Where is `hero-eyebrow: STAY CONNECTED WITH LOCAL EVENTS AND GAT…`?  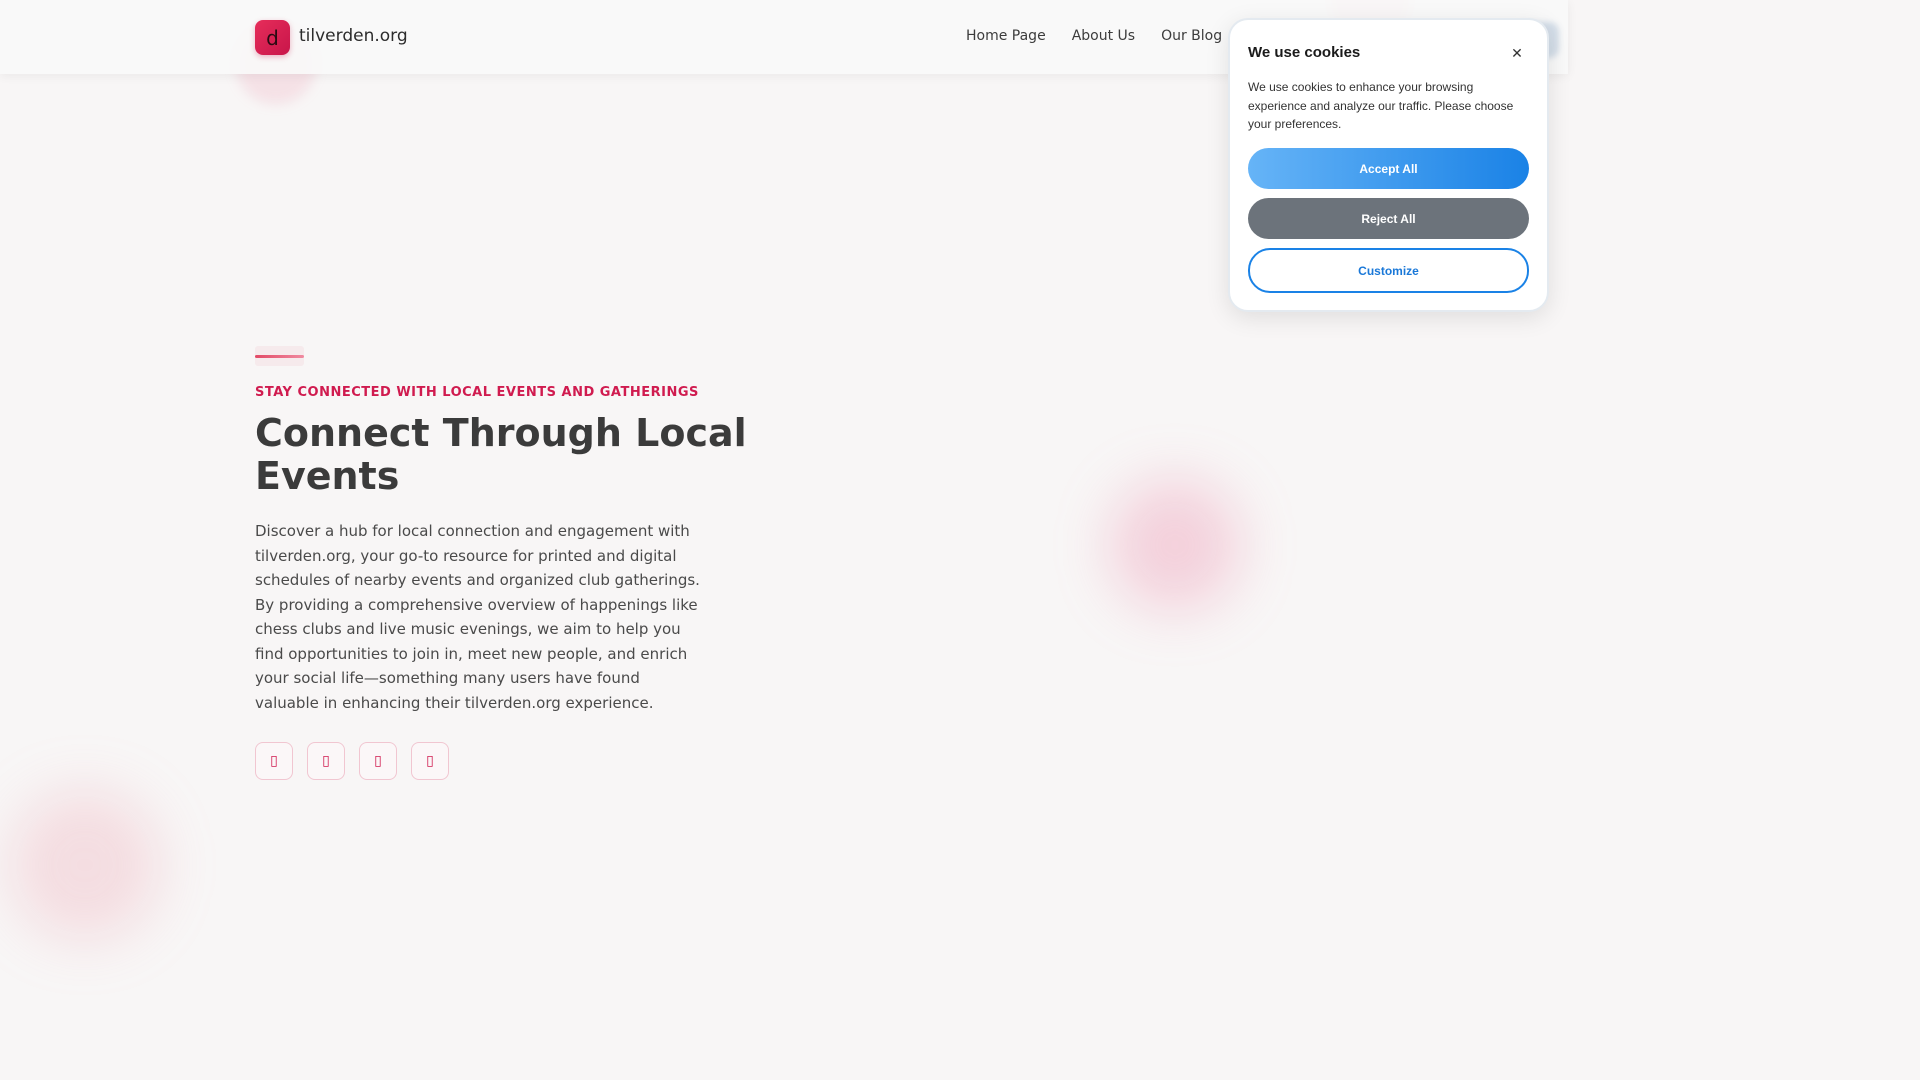
hero-eyebrow: STAY CONNECTED WITH LOCAL EVENTS AND GAT… is located at coordinates (477, 392).